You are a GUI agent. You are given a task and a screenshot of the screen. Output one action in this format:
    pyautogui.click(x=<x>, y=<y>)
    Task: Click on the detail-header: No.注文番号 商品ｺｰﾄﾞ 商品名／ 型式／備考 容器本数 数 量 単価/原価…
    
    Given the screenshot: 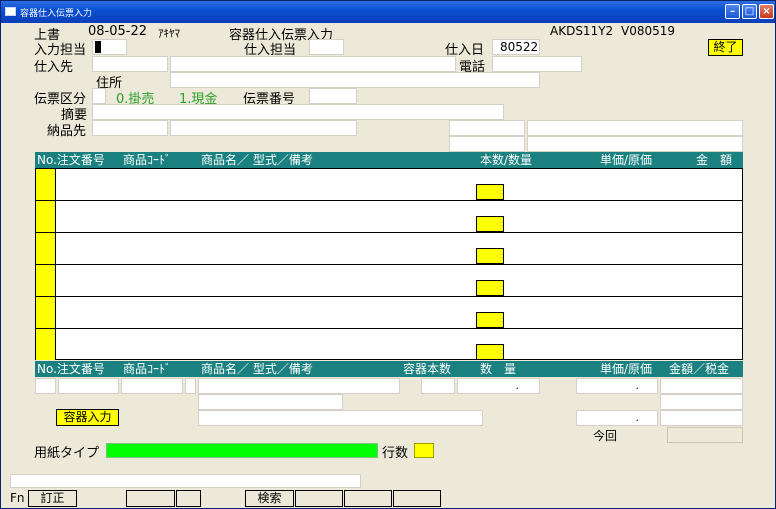 What is the action you would take?
    pyautogui.click(x=389, y=369)
    